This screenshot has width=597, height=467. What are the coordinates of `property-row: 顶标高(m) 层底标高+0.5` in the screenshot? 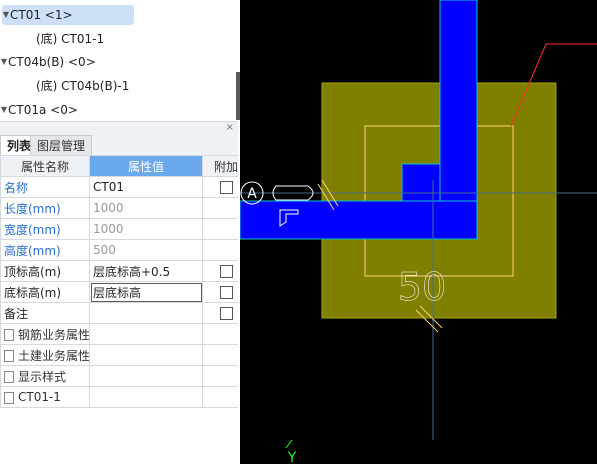 It's located at (119, 271).